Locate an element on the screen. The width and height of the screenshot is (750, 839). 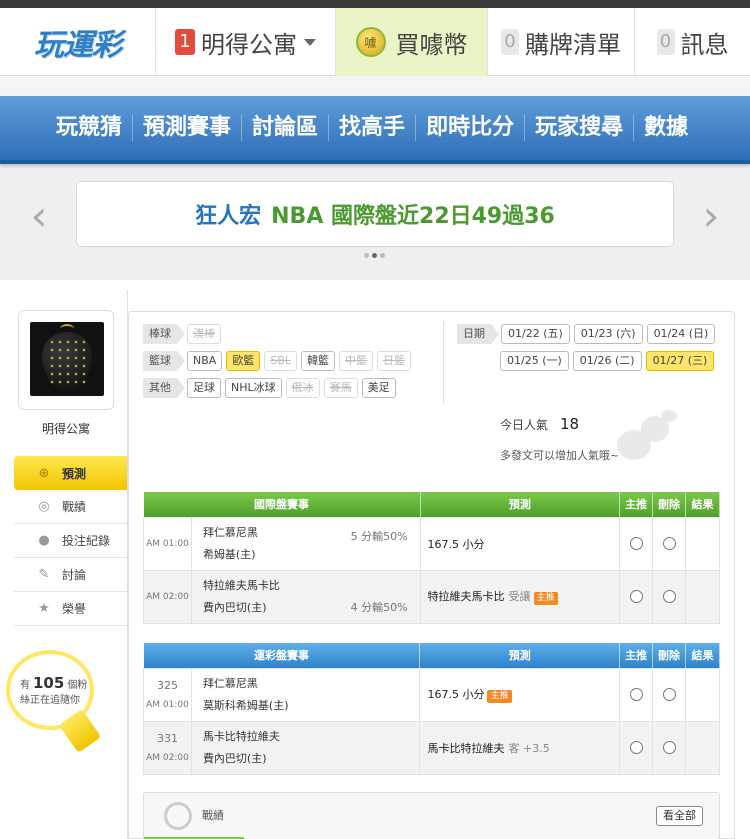
chip-euro-basketball: 歐籃 is located at coordinates (243, 361).